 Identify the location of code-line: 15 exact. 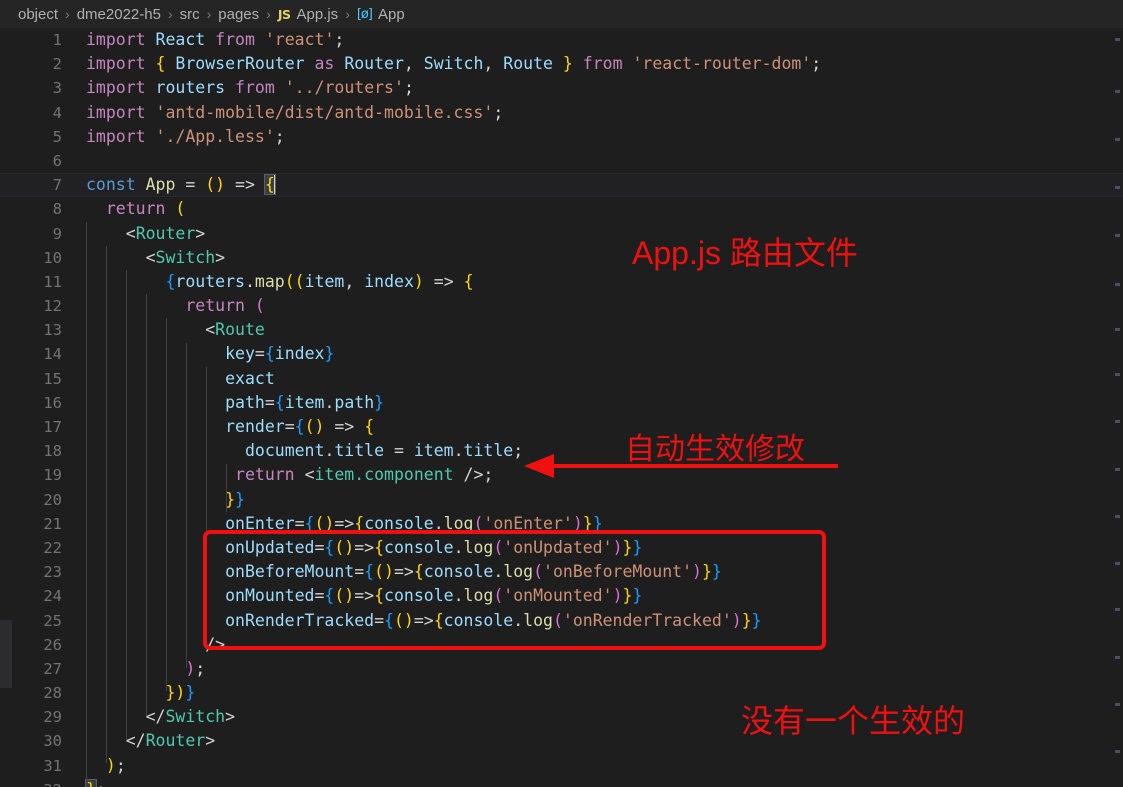
(561, 379).